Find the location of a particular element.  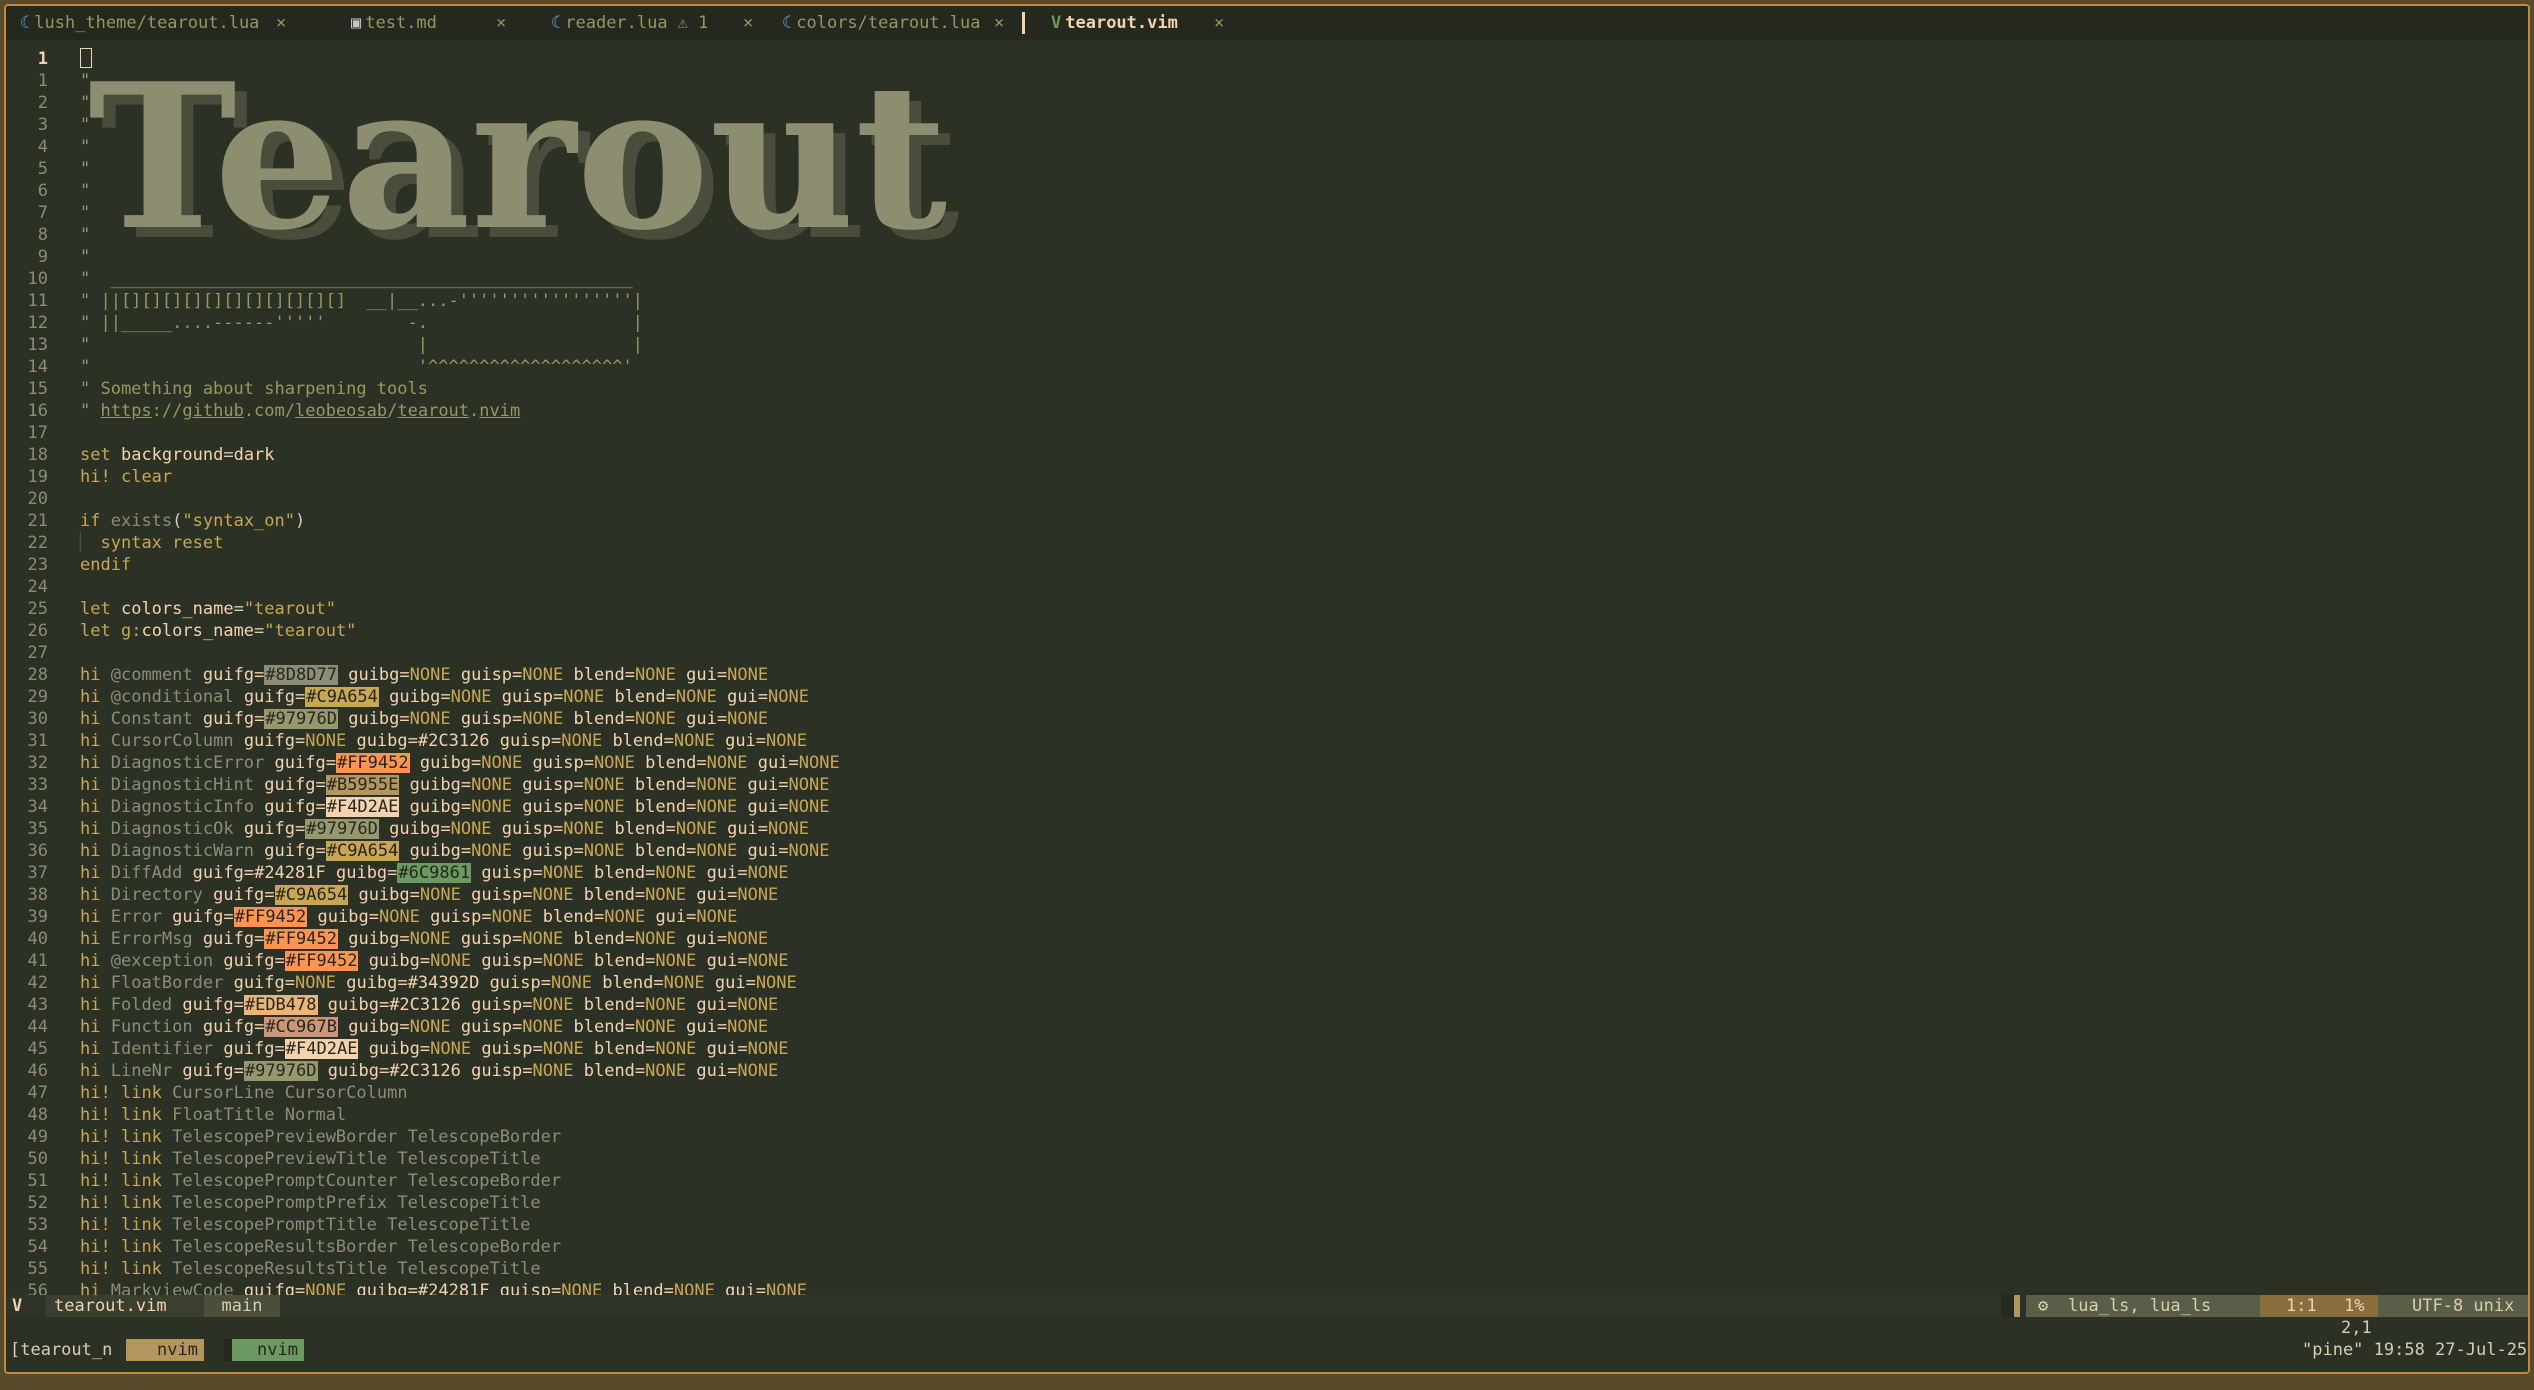

code-text: if exists("syntax_on") is located at coordinates (193, 521).